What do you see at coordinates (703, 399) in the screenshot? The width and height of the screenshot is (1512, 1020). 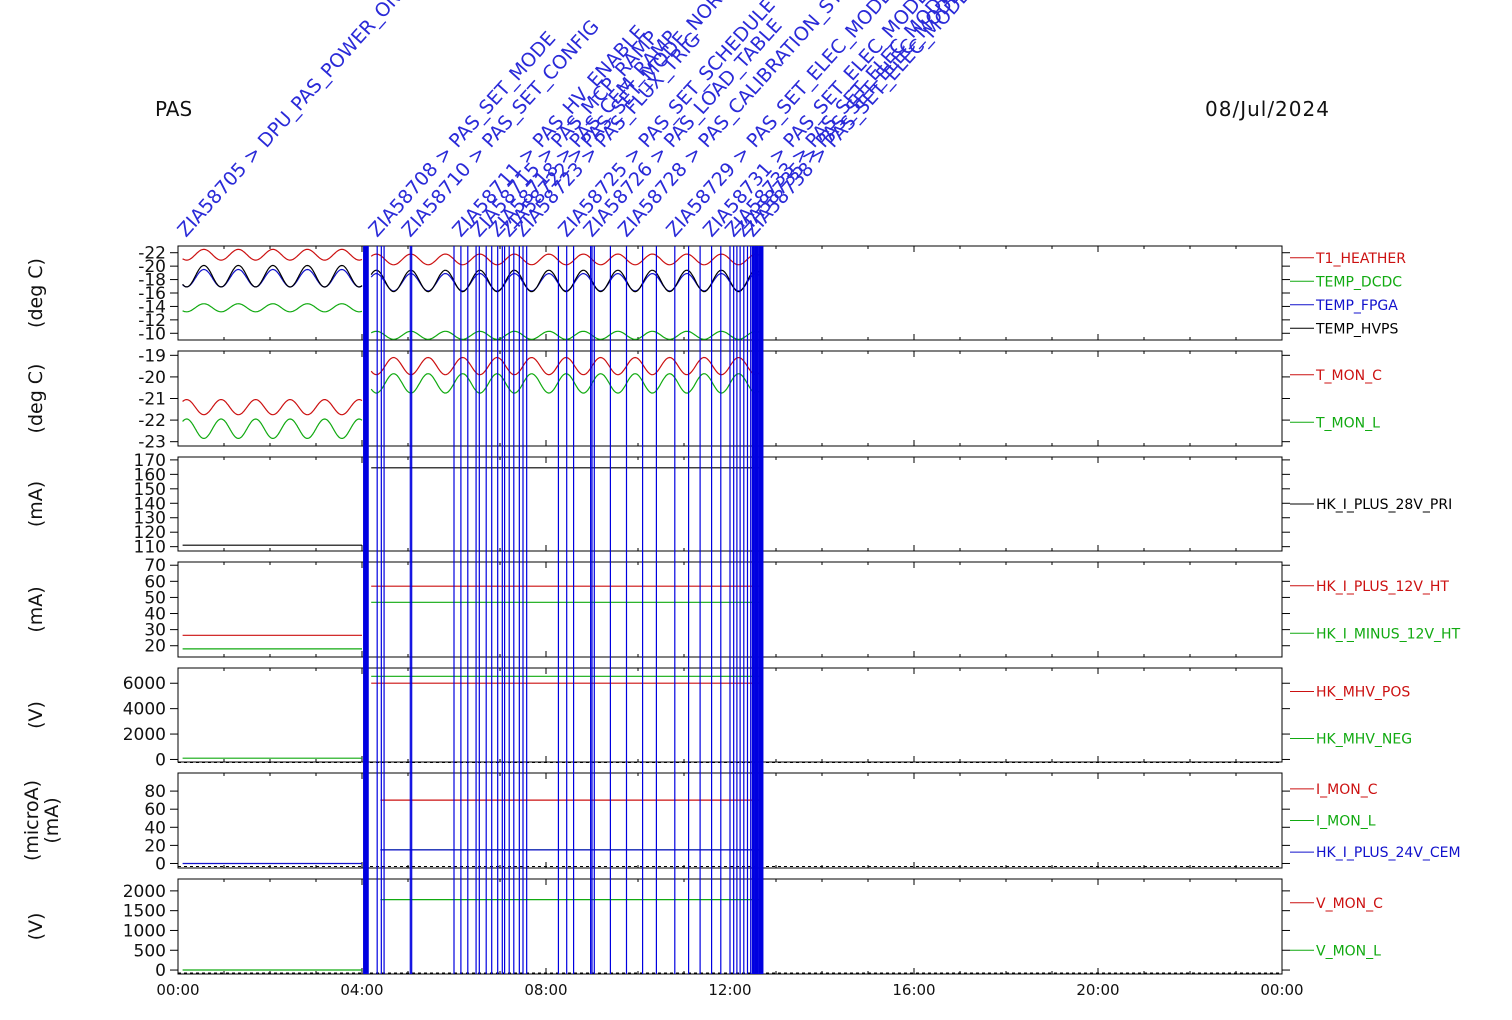 I see `panel-2: -19-20-21-22-23 (deg C) T_MON_C T_MON_L` at bounding box center [703, 399].